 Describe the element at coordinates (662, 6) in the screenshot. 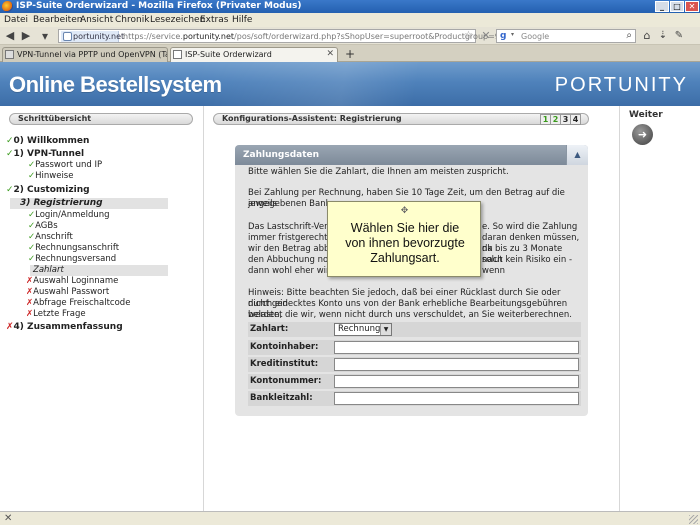

I see `minimize-button: _` at that location.